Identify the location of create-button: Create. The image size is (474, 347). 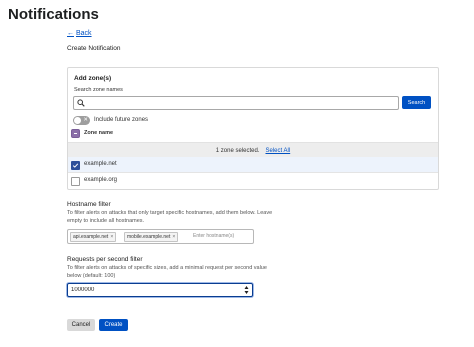
(113, 325).